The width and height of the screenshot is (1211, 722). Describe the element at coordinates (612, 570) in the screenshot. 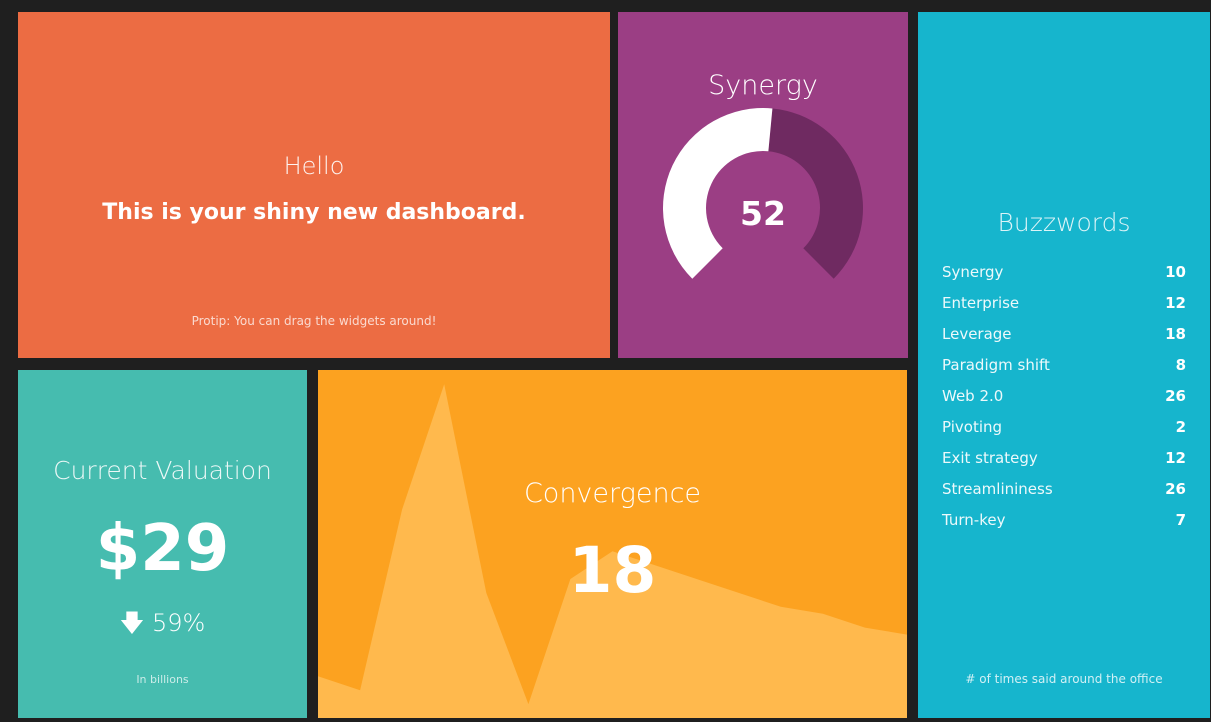

I see `convergence-value: 18` at that location.